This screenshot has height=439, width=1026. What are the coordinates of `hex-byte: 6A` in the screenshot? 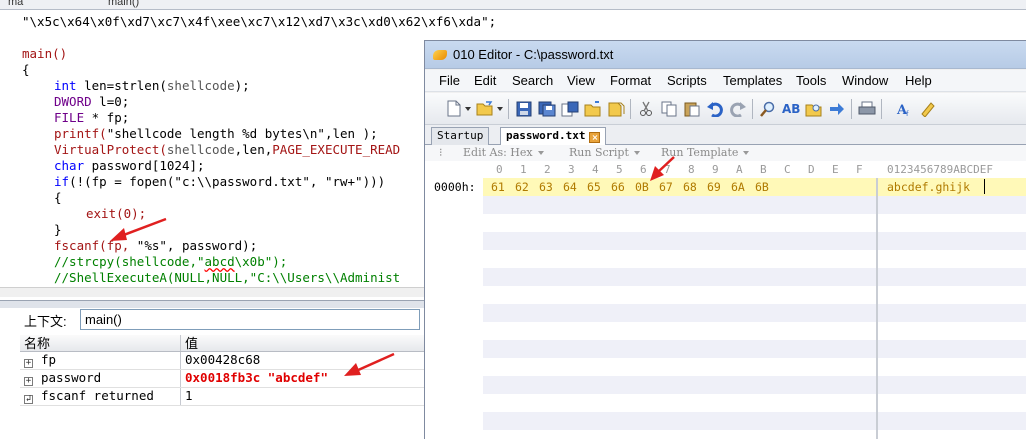 It's located at (738, 187).